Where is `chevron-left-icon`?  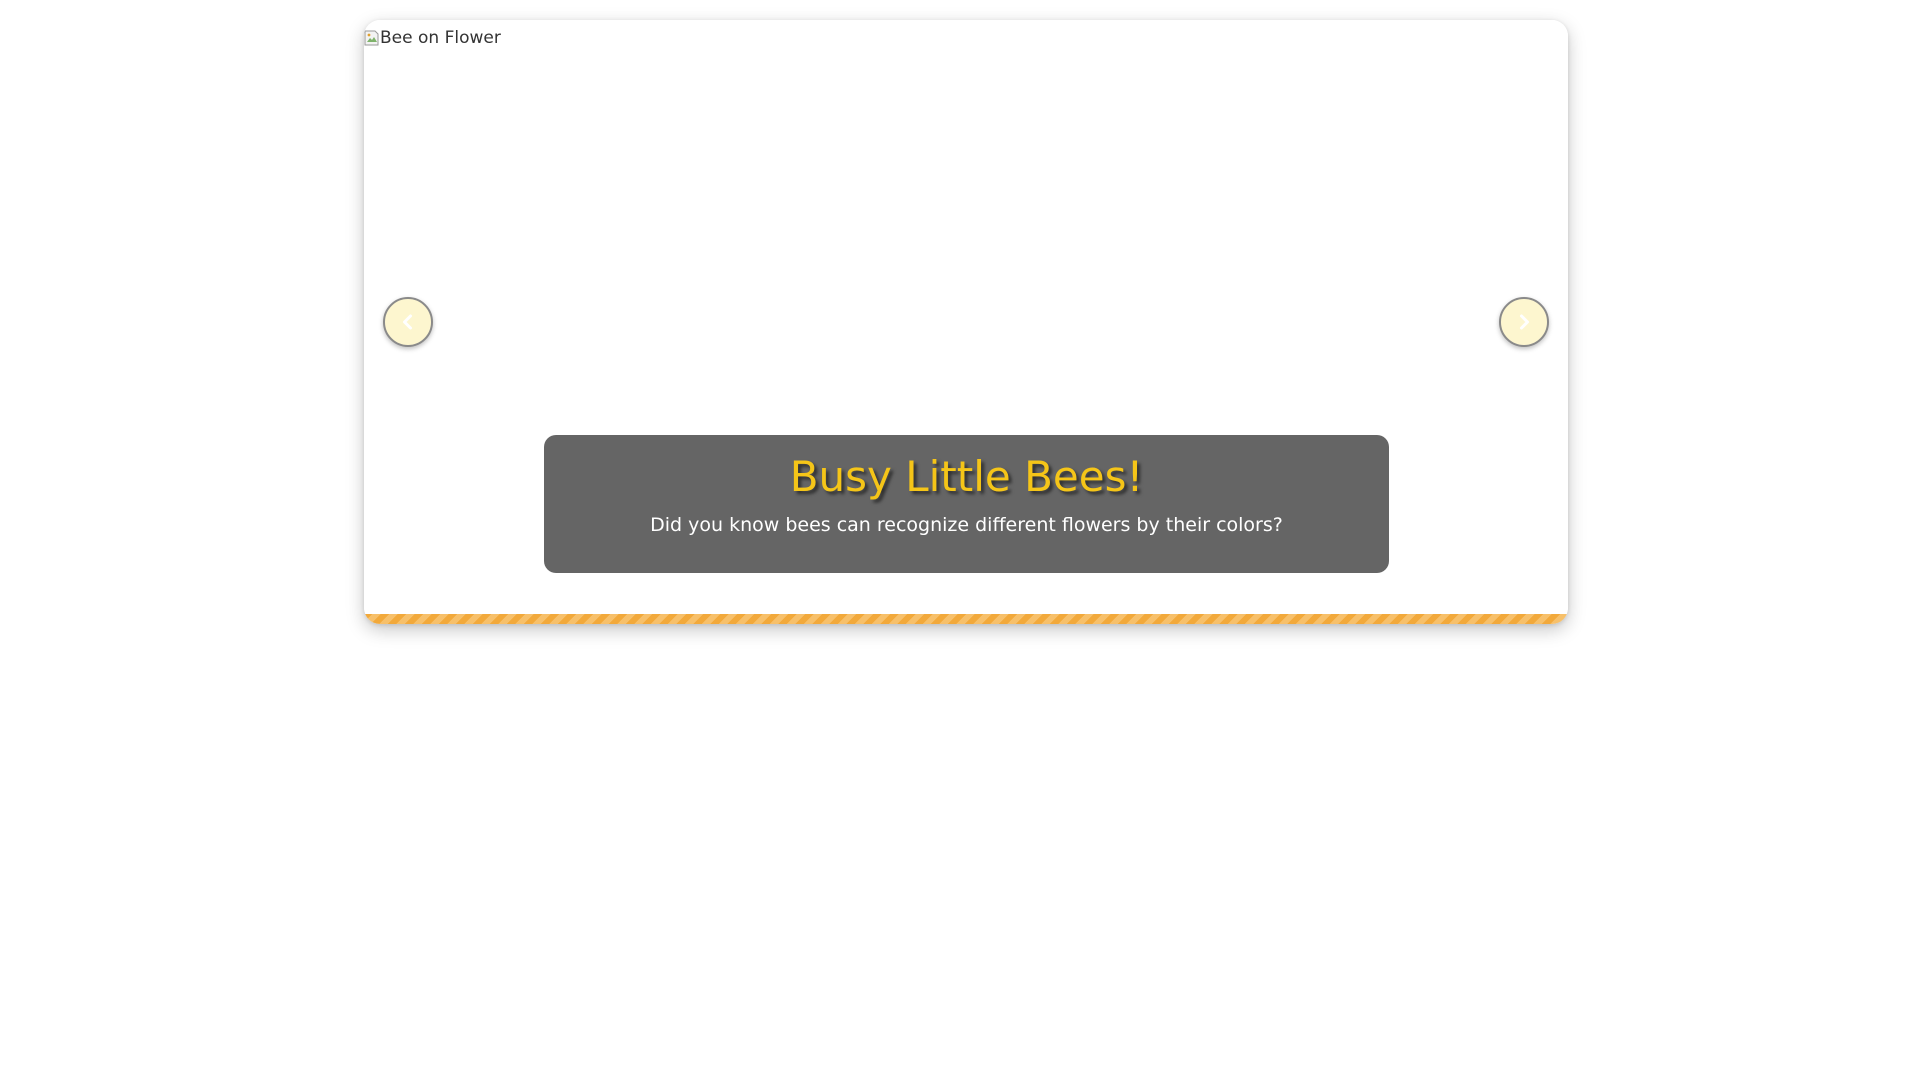 chevron-left-icon is located at coordinates (408, 322).